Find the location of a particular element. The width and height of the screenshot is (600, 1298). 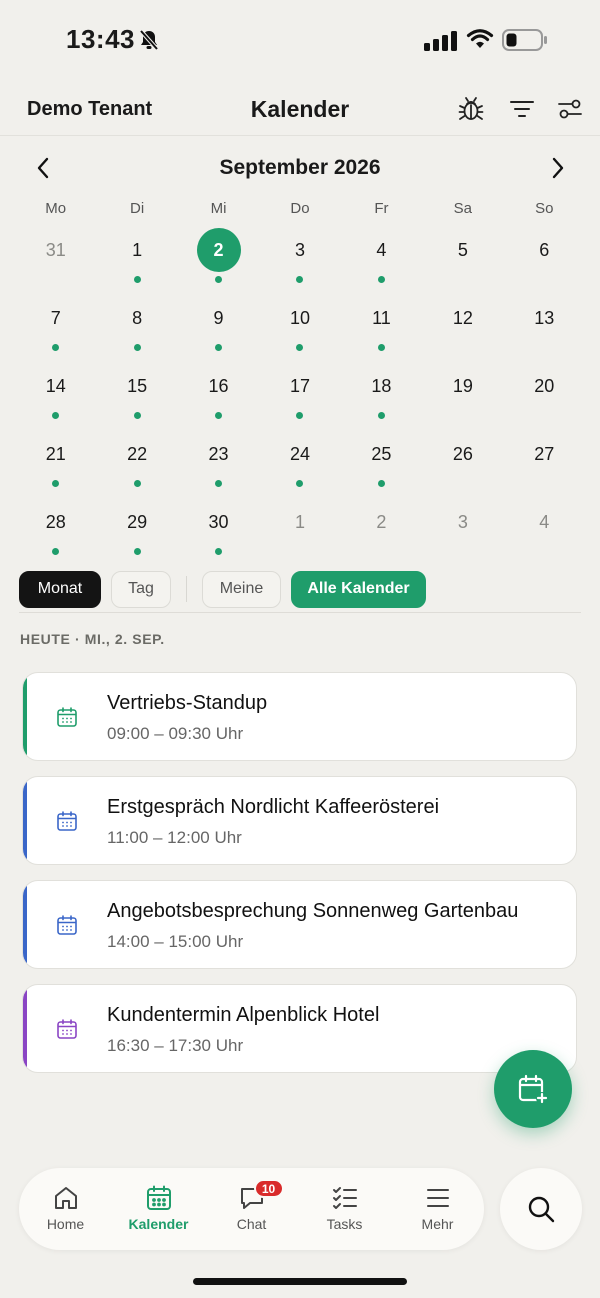

calendar-day: 5 is located at coordinates (462, 262).